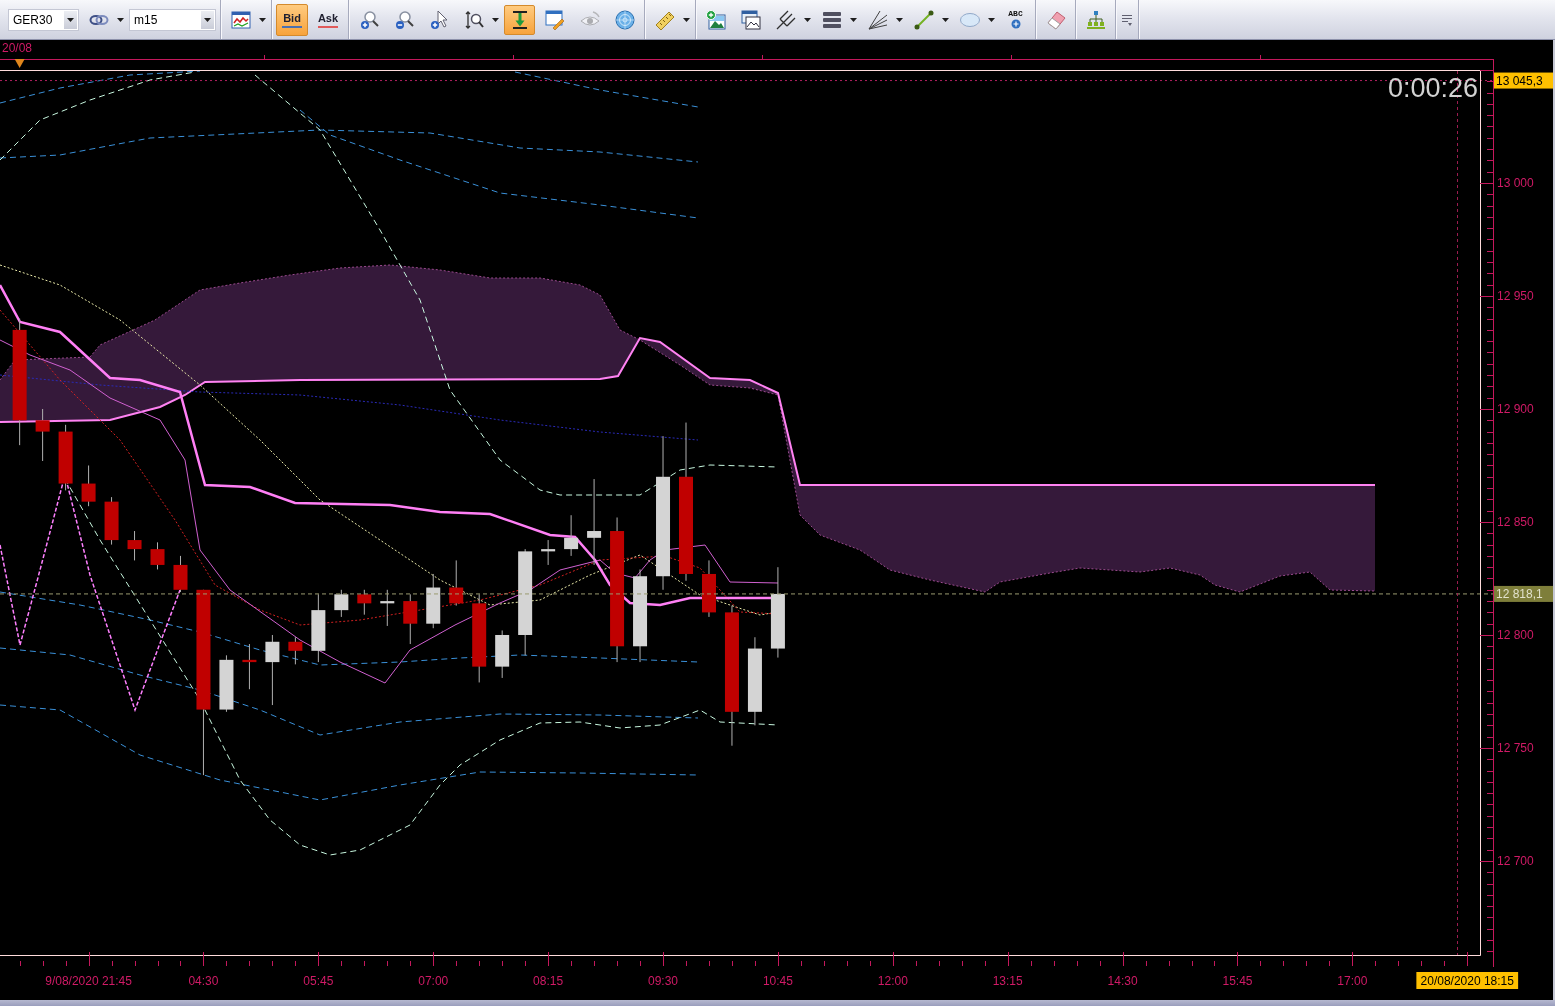 This screenshot has width=1555, height=1006. I want to click on overflow-menu-icon, so click(1127, 19).